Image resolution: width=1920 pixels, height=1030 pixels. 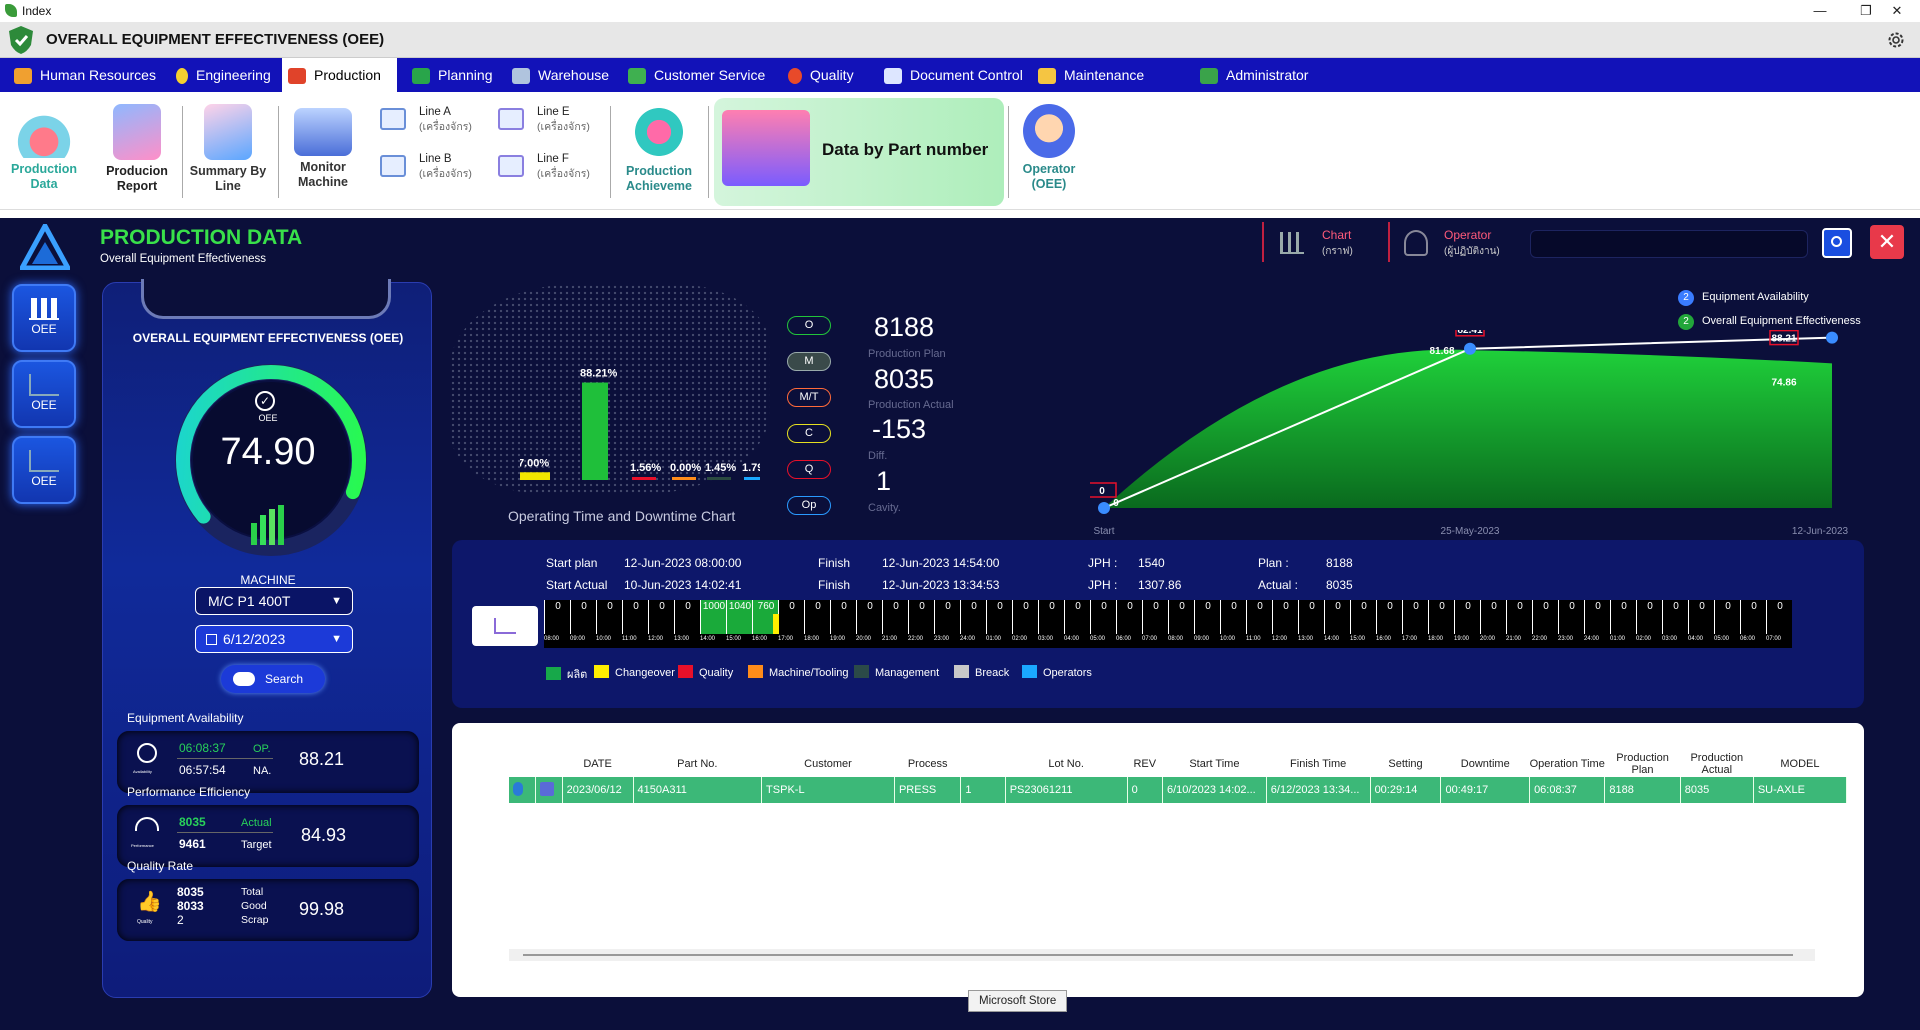 I want to click on panel-tab-decoration, so click(x=266, y=299).